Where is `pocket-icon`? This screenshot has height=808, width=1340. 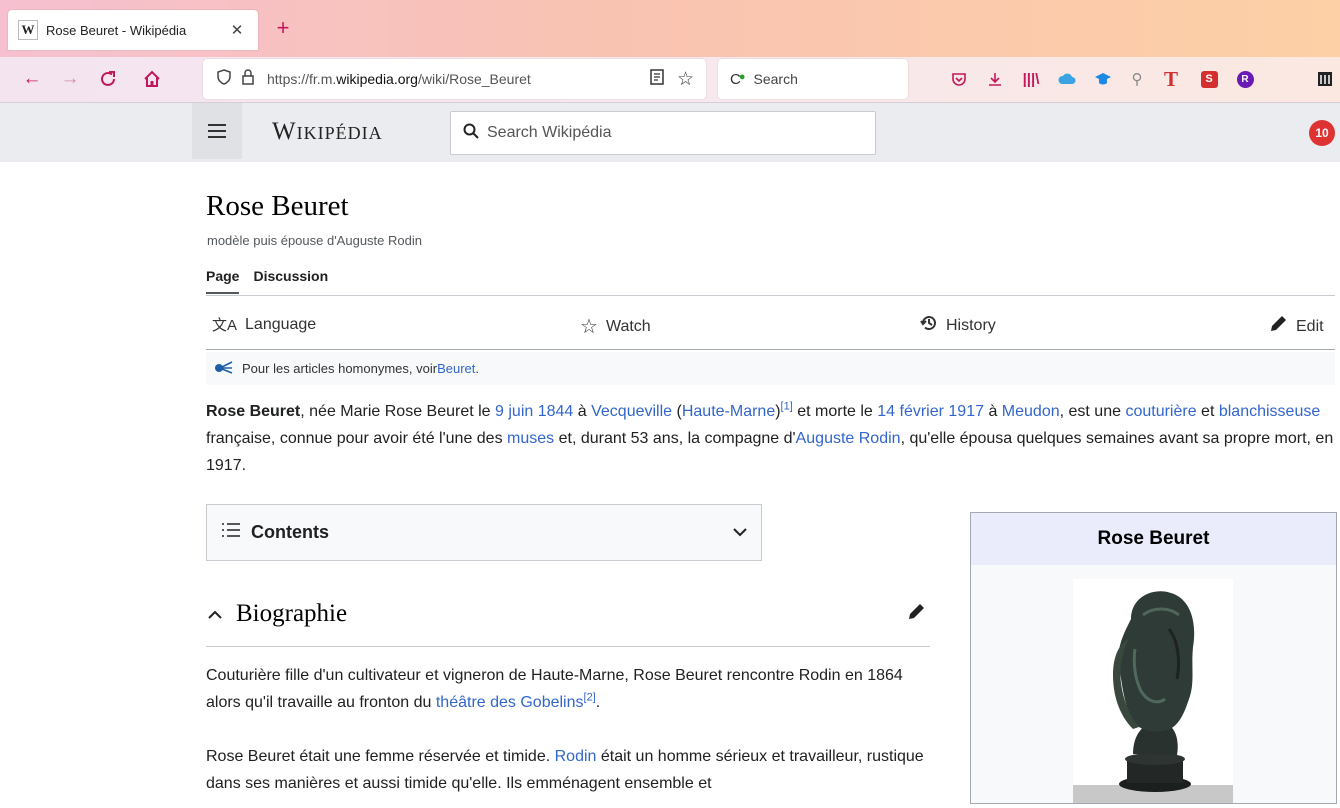
pocket-icon is located at coordinates (959, 79).